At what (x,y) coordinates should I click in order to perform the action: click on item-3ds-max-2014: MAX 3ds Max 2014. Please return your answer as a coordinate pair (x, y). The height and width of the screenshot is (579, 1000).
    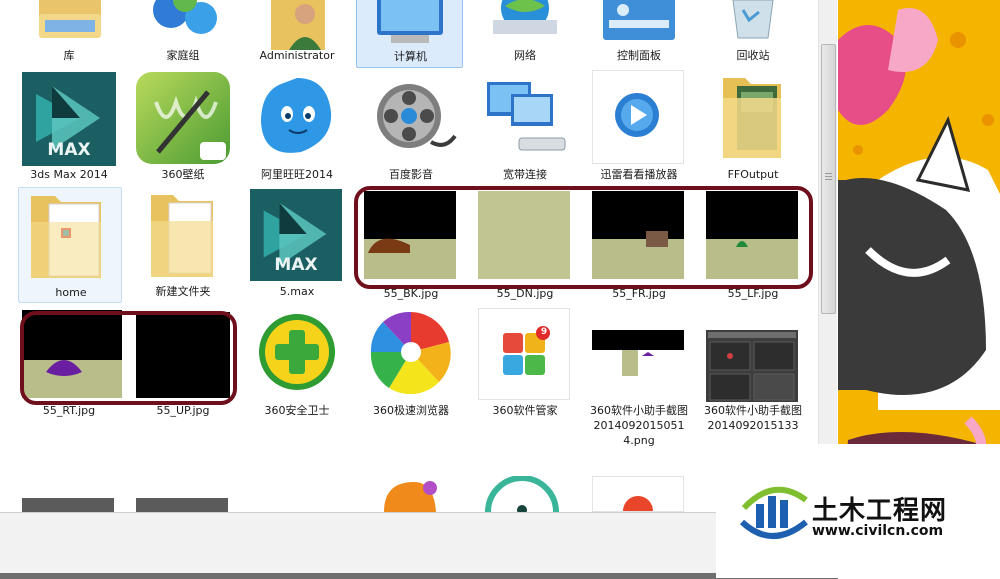
    Looking at the image, I should click on (69, 125).